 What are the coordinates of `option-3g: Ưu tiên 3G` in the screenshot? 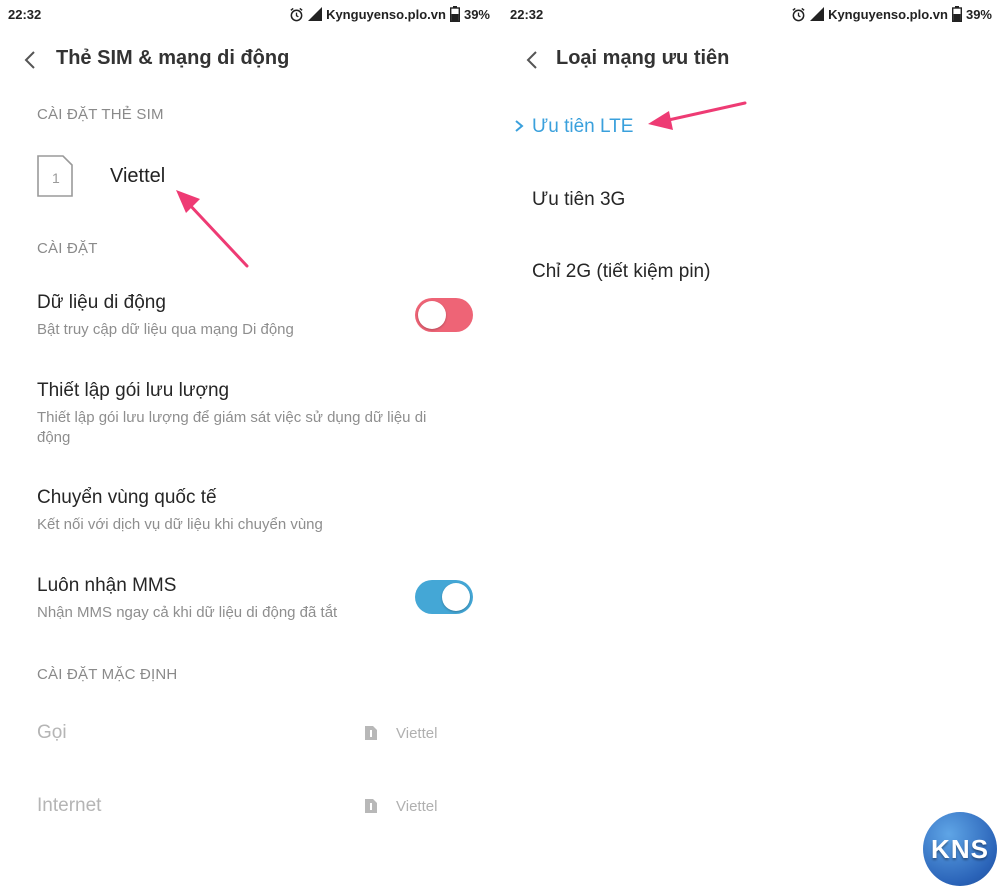 It's located at (578, 200).